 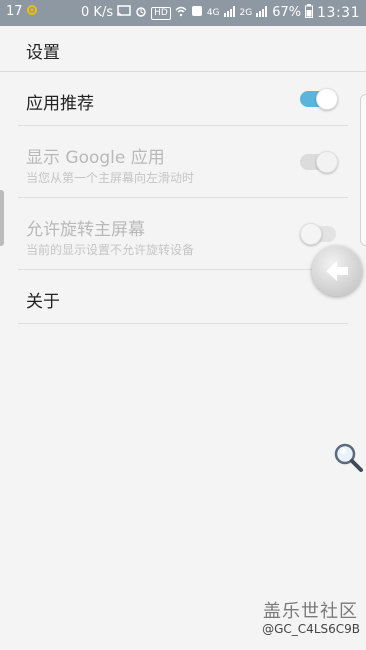 I want to click on network-speed: 0 K/s, so click(x=97, y=12).